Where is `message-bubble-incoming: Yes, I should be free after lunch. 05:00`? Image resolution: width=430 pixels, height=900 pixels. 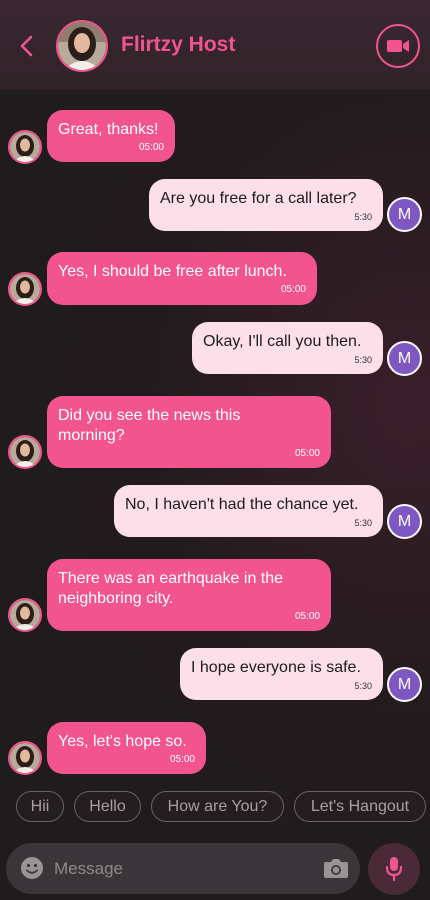 message-bubble-incoming: Yes, I should be free after lunch. 05:00 is located at coordinates (182, 278).